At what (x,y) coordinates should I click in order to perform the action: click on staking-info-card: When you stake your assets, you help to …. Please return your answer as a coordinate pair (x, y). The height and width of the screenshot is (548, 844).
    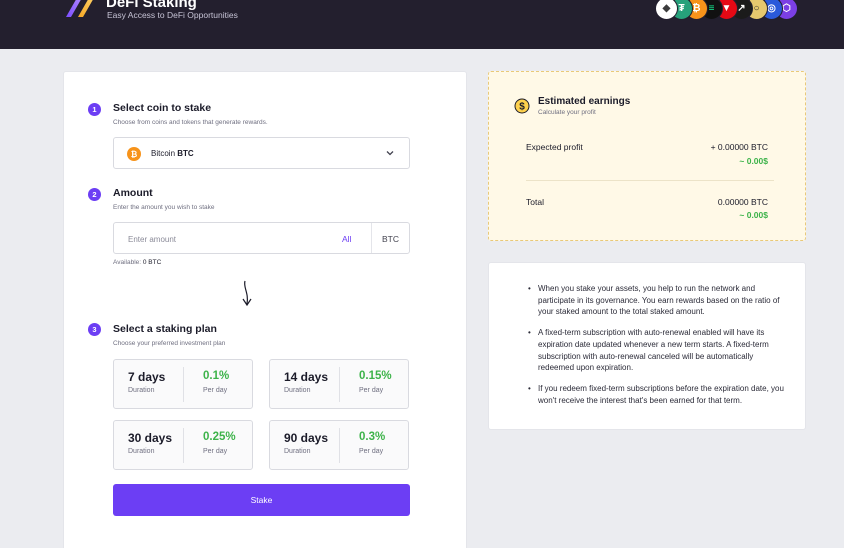
    Looking at the image, I should click on (647, 346).